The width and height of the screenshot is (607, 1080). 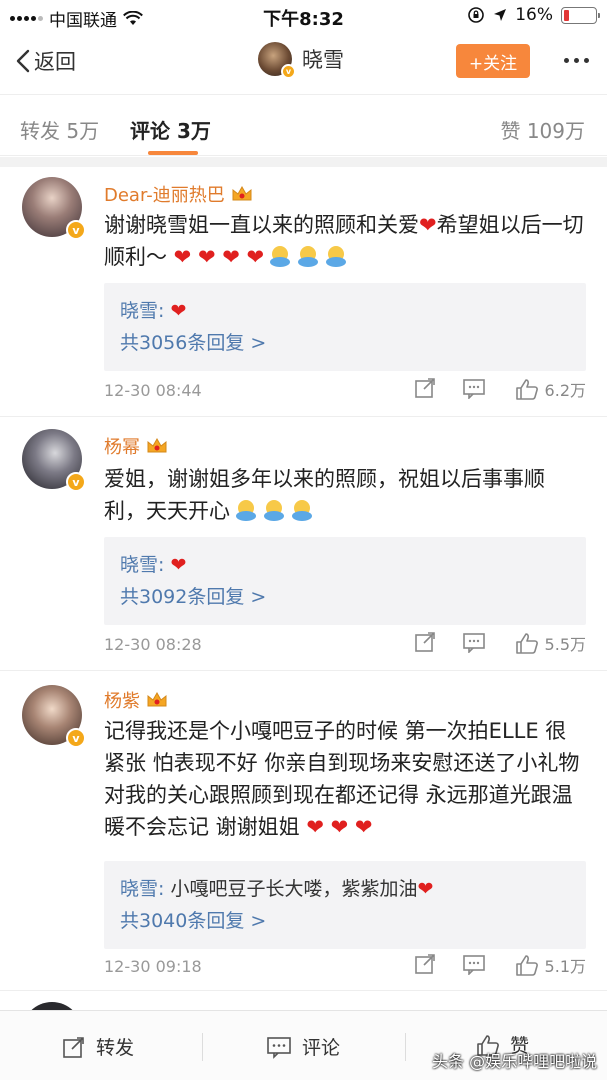 What do you see at coordinates (294, 889) in the screenshot?
I see `reply-text: 小嘎吧豆子长大喽，紫紫加油` at bounding box center [294, 889].